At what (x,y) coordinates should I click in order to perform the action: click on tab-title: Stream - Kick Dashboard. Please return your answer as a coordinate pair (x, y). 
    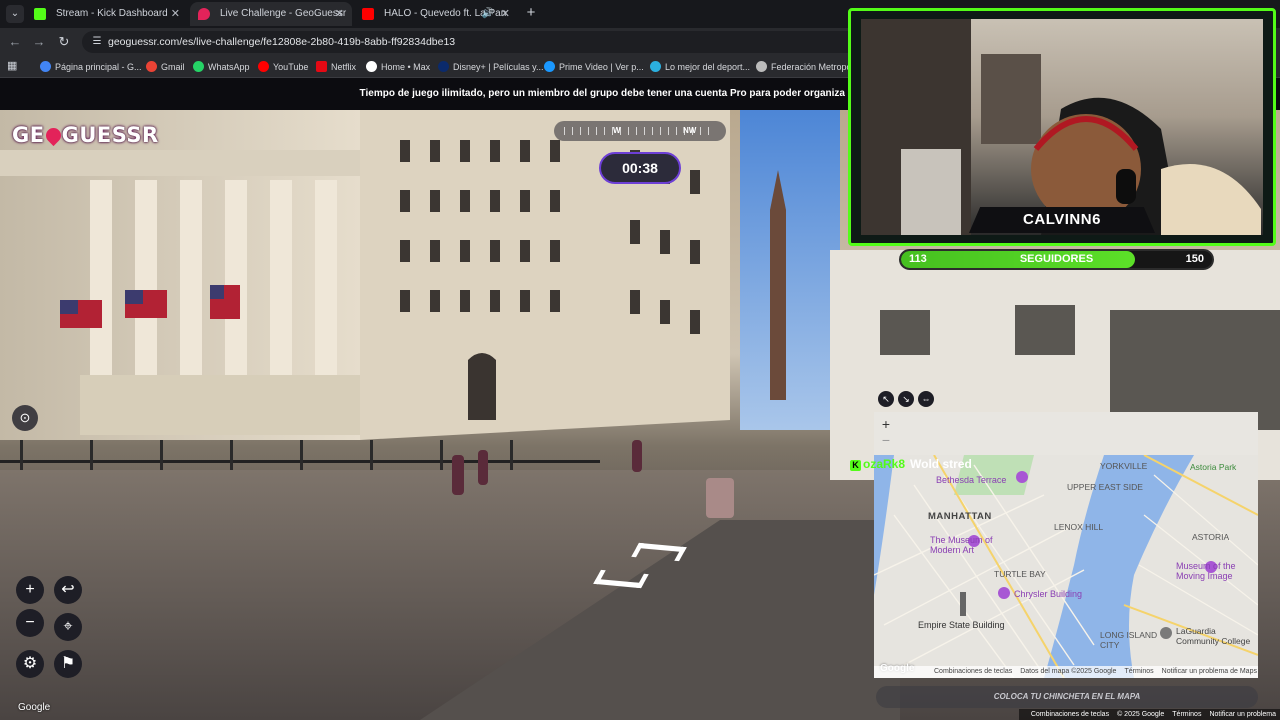
    Looking at the image, I should click on (112, 13).